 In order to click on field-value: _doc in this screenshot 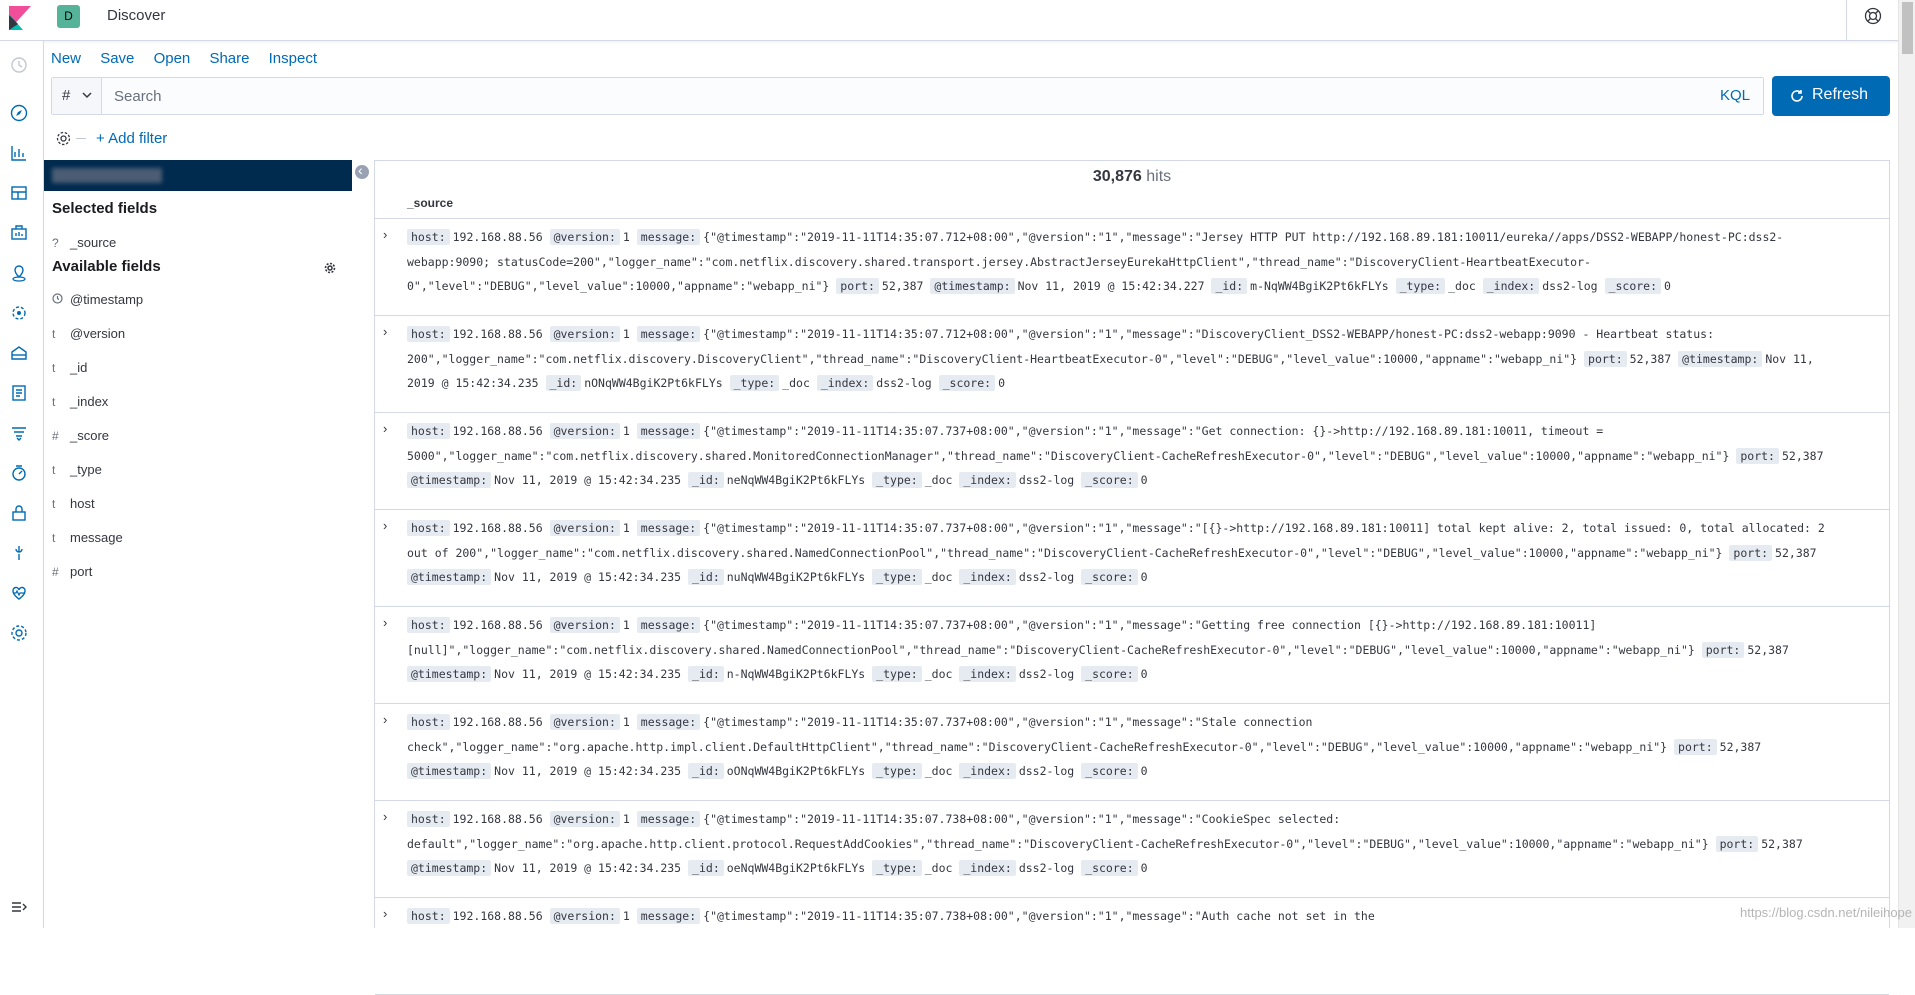, I will do `click(938, 868)`.